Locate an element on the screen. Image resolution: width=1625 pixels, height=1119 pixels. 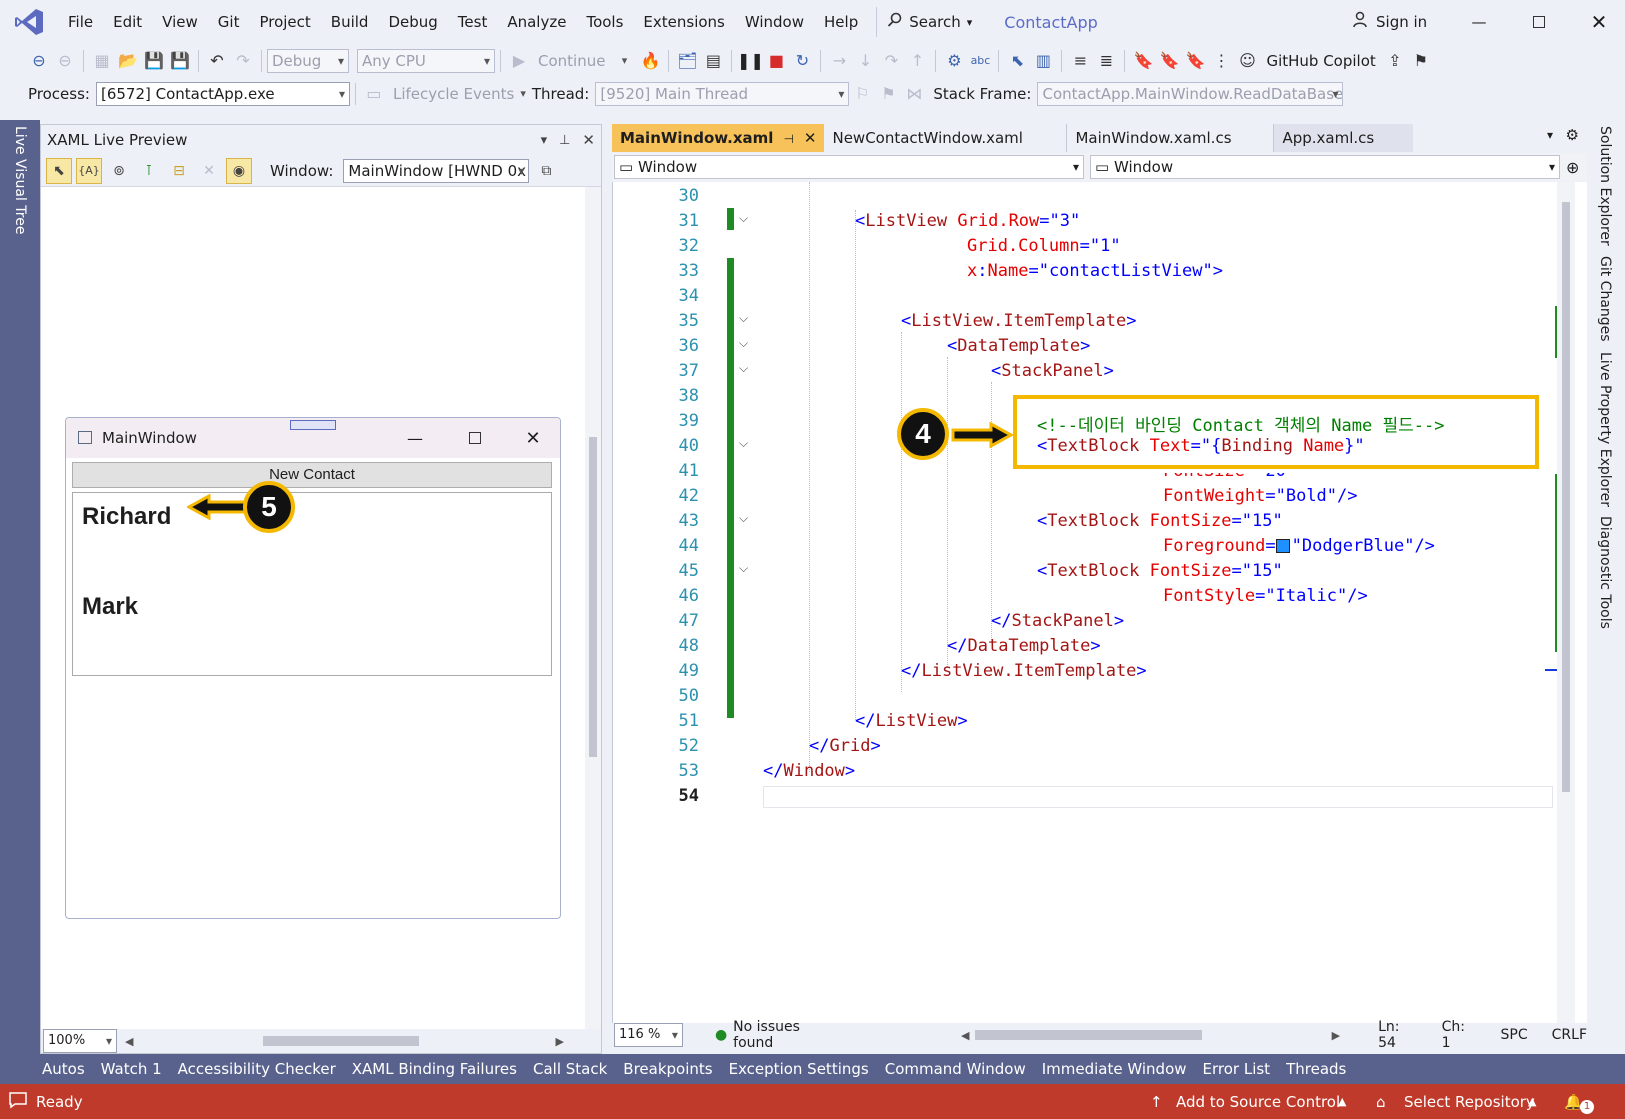
menu-help: Help is located at coordinates (841, 22).